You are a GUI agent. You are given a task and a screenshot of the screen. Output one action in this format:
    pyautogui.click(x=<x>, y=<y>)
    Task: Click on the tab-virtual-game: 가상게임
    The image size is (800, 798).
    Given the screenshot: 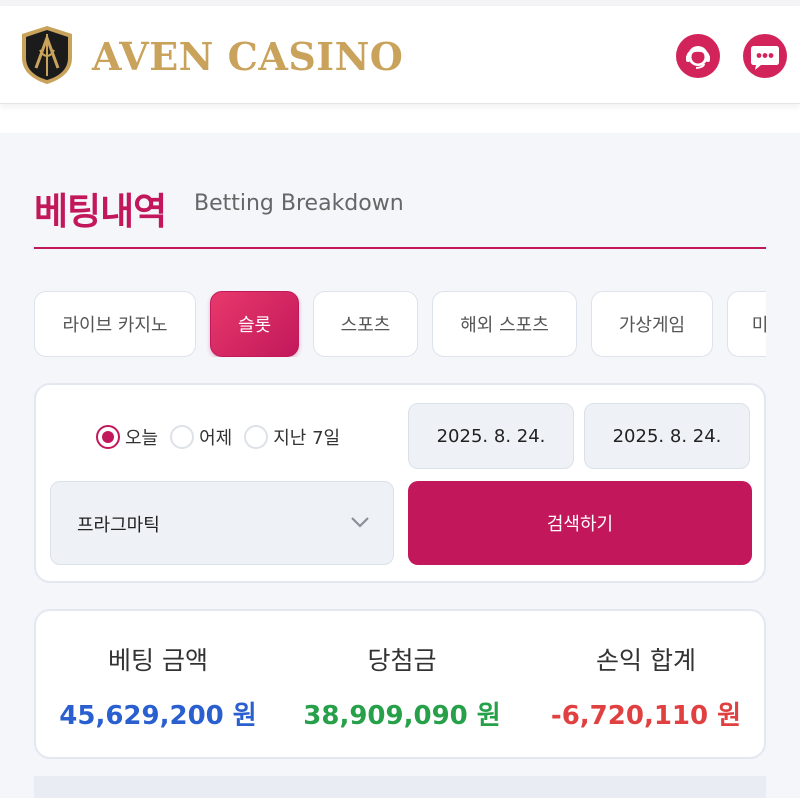 What is the action you would take?
    pyautogui.click(x=652, y=324)
    